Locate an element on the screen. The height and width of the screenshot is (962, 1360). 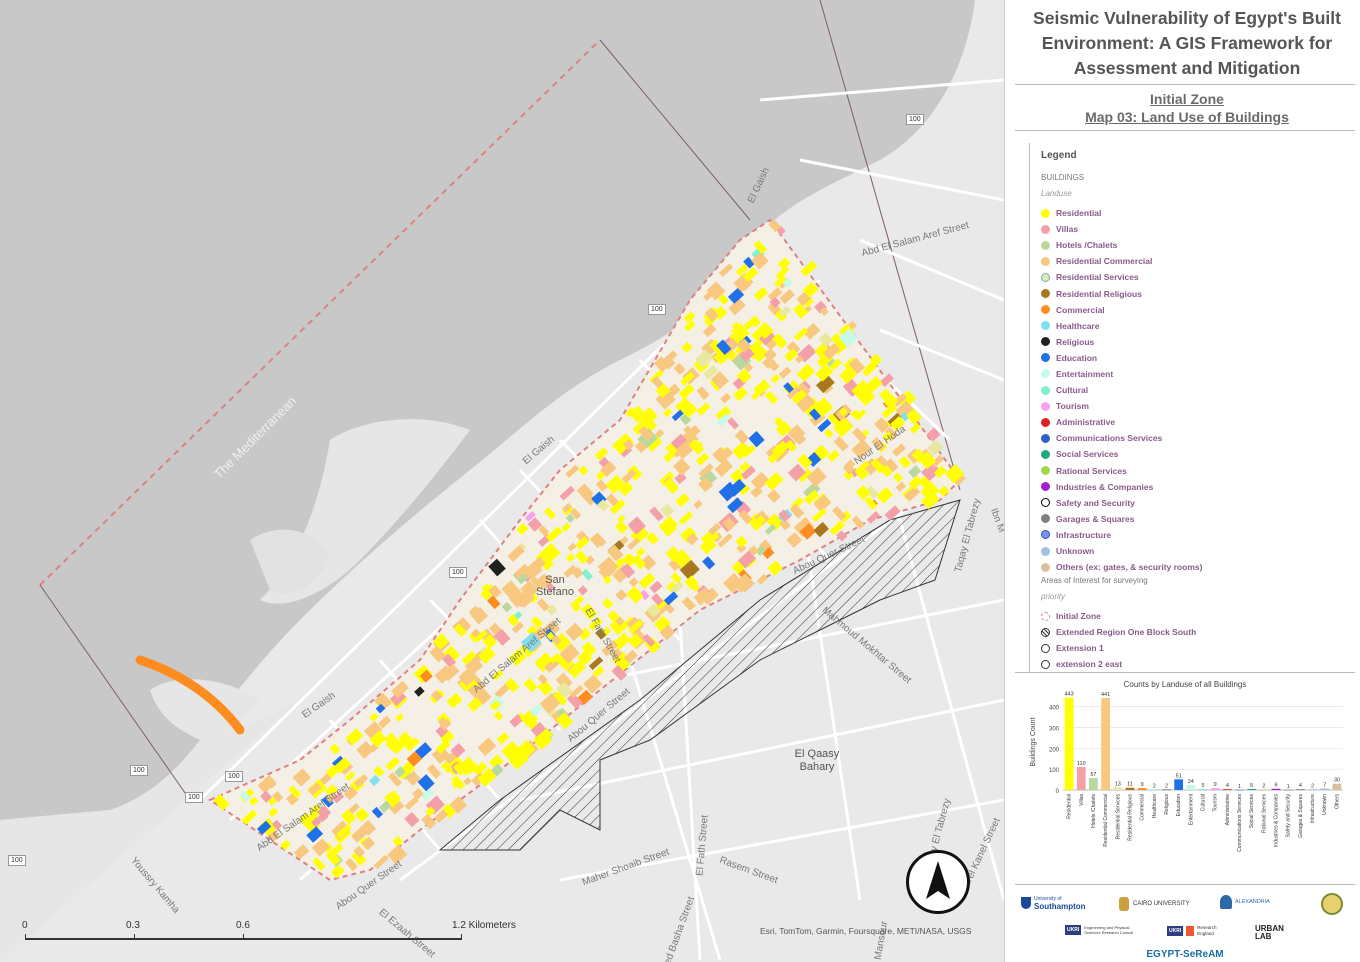
bar-value-label: 441 is located at coordinates (1105, 695).